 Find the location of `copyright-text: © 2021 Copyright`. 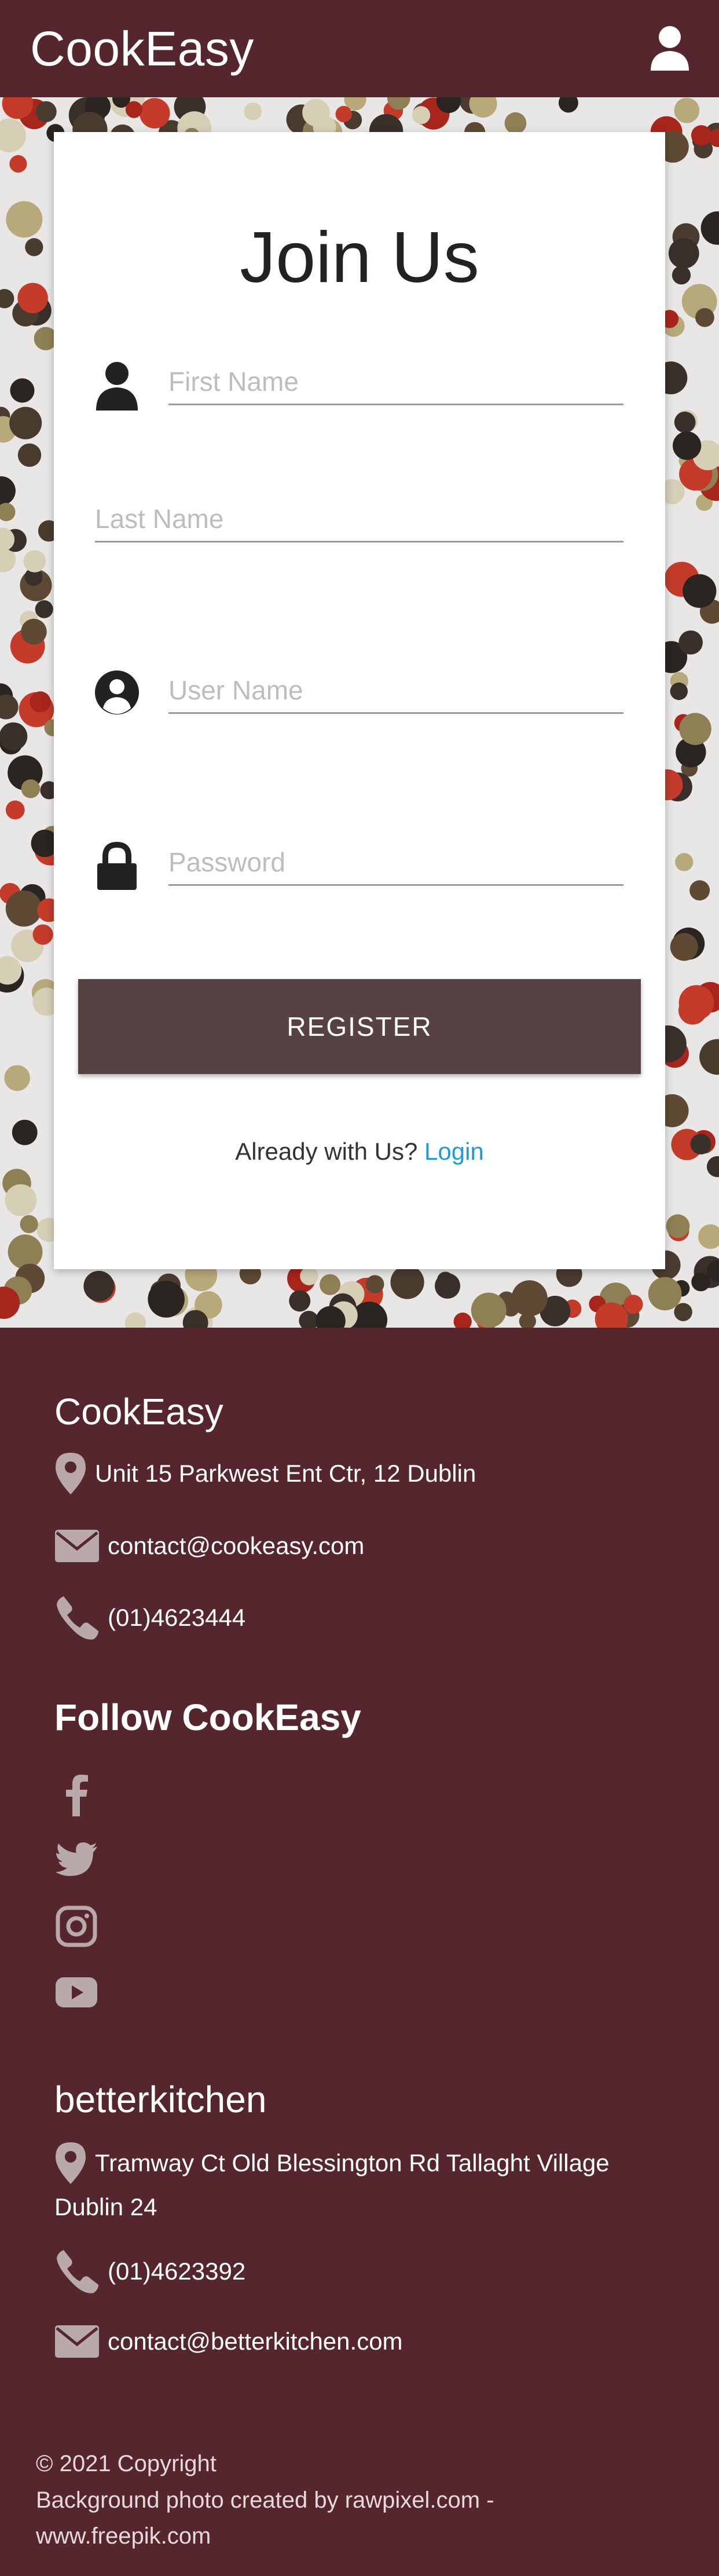

copyright-text: © 2021 Copyright is located at coordinates (126, 2463).